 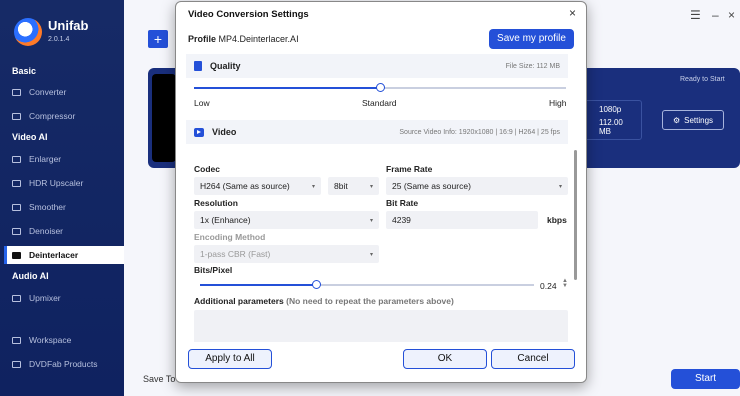 What do you see at coordinates (56, 183) in the screenshot?
I see `sidebar-item-label: HDR Upscaler` at bounding box center [56, 183].